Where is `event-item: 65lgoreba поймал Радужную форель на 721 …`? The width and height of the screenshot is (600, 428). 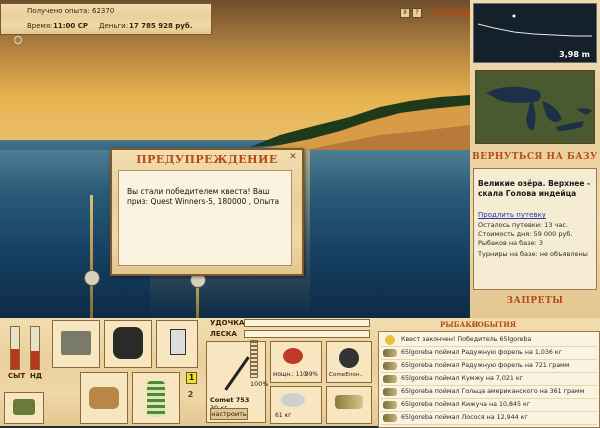
event-item: 65lgoreba поймал Радужную форель на 721 … is located at coordinates (489, 366).